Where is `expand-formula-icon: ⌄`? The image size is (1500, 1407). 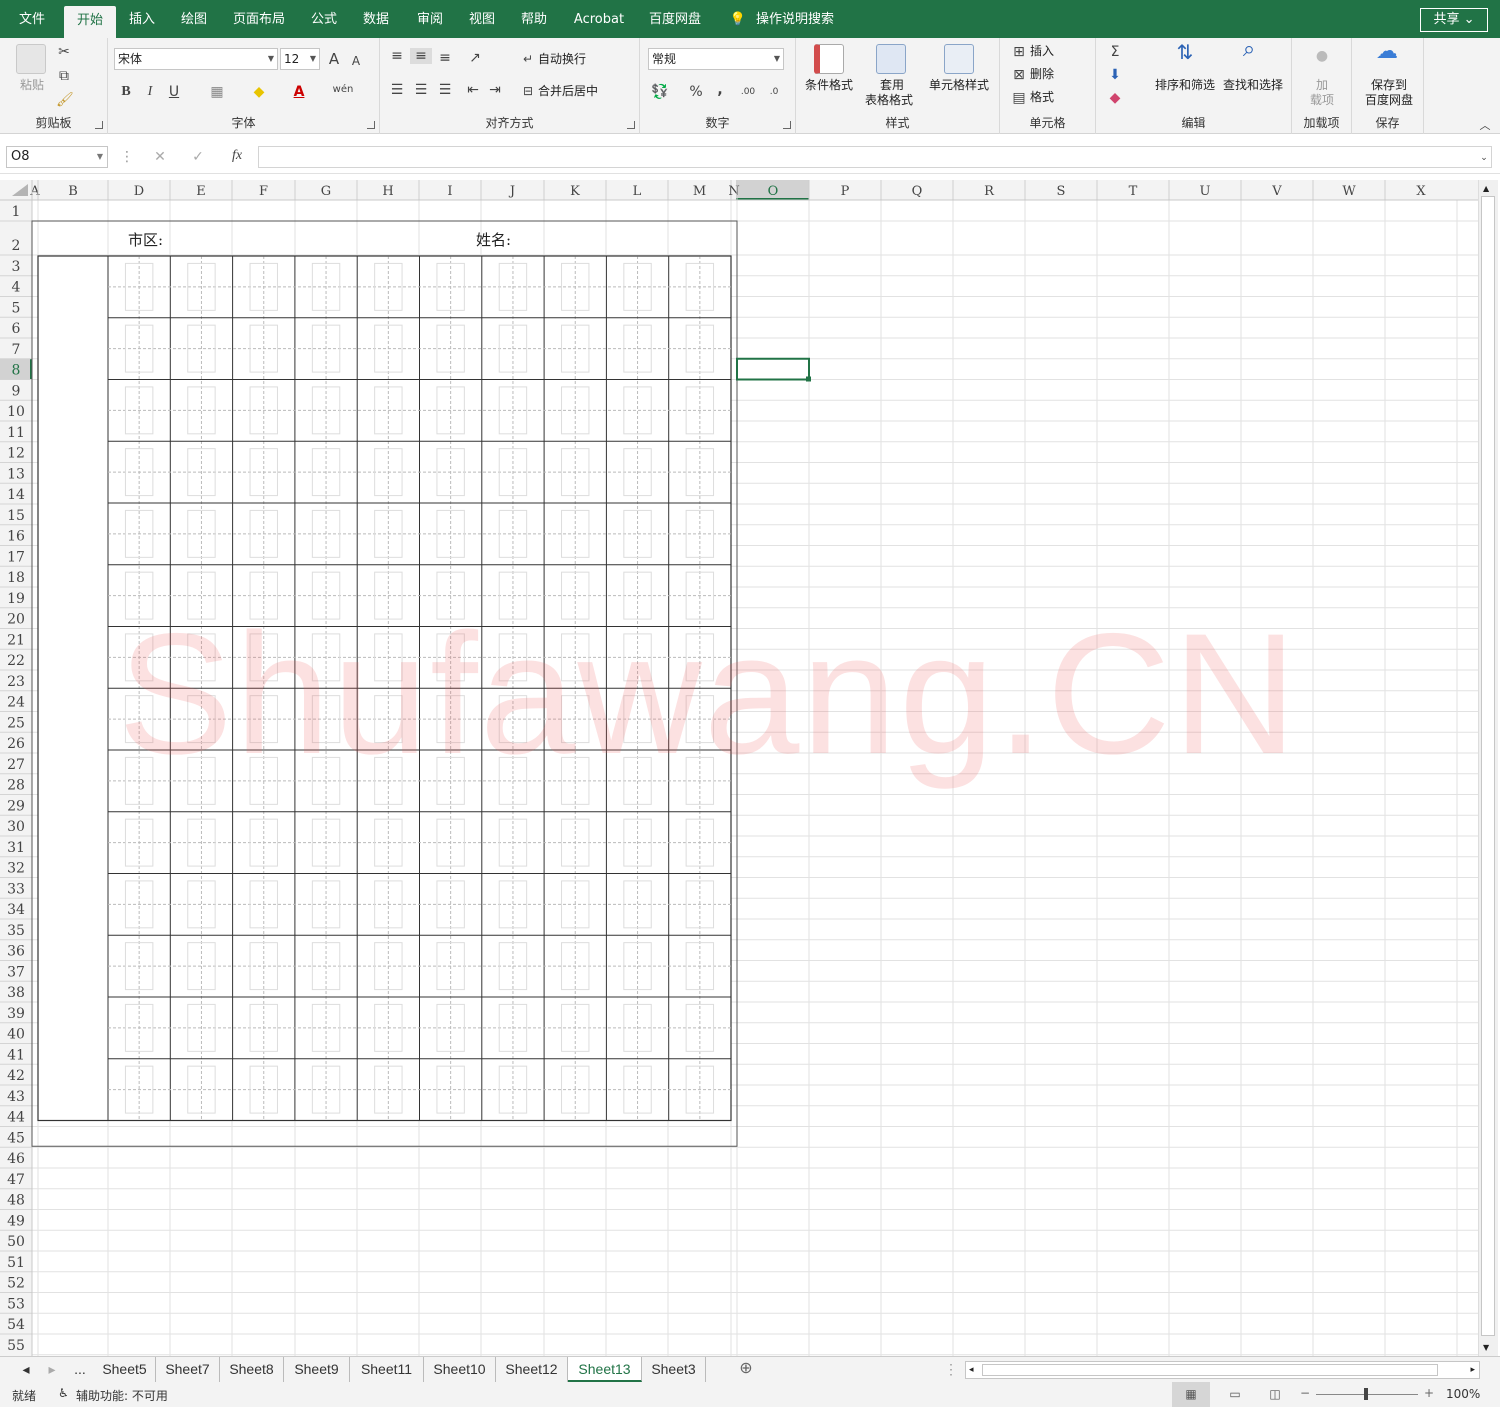
expand-formula-icon: ⌄ is located at coordinates (1484, 158).